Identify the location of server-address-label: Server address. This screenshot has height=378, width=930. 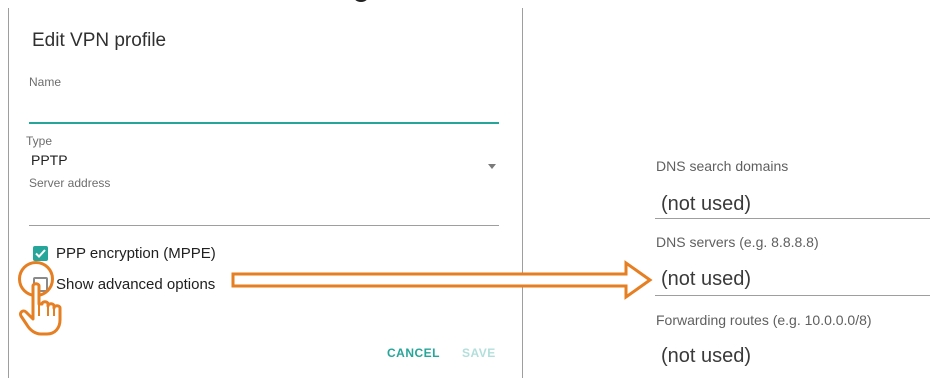
(70, 183).